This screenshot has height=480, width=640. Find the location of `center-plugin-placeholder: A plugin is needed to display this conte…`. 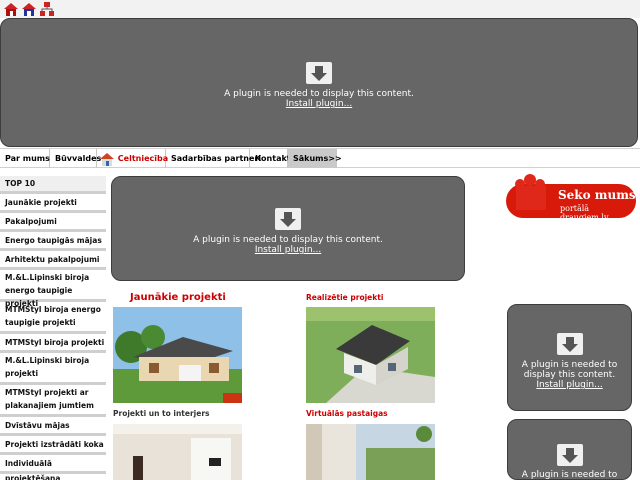

center-plugin-placeholder: A plugin is needed to display this conte… is located at coordinates (288, 228).